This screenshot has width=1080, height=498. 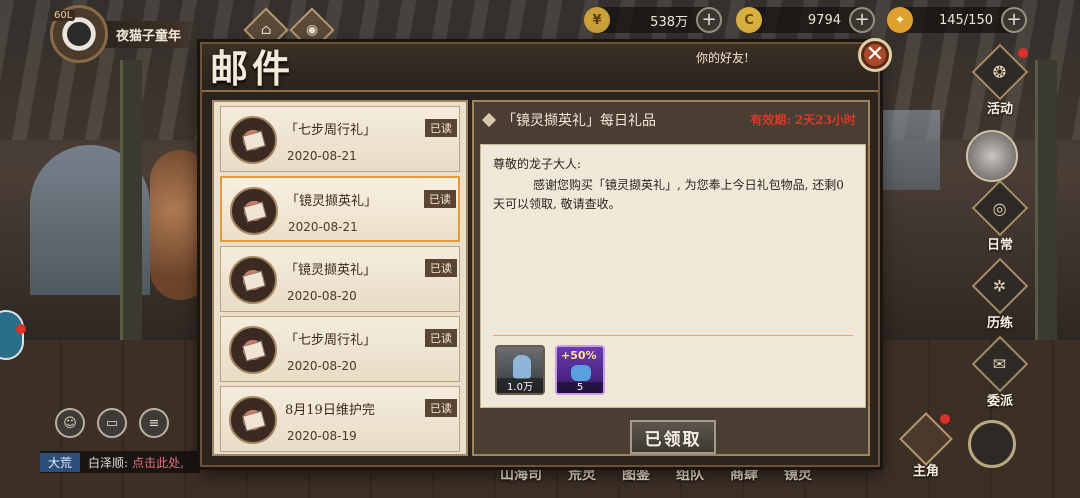 What do you see at coordinates (999, 109) in the screenshot?
I see `menu-activity-label: 活动` at bounding box center [999, 109].